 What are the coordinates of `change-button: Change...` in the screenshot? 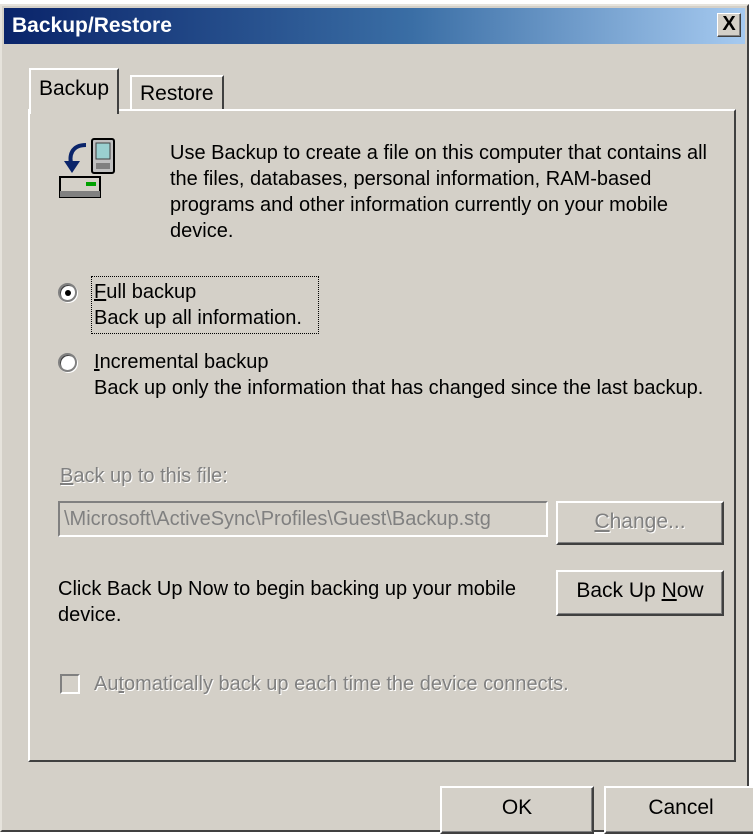 It's located at (640, 523).